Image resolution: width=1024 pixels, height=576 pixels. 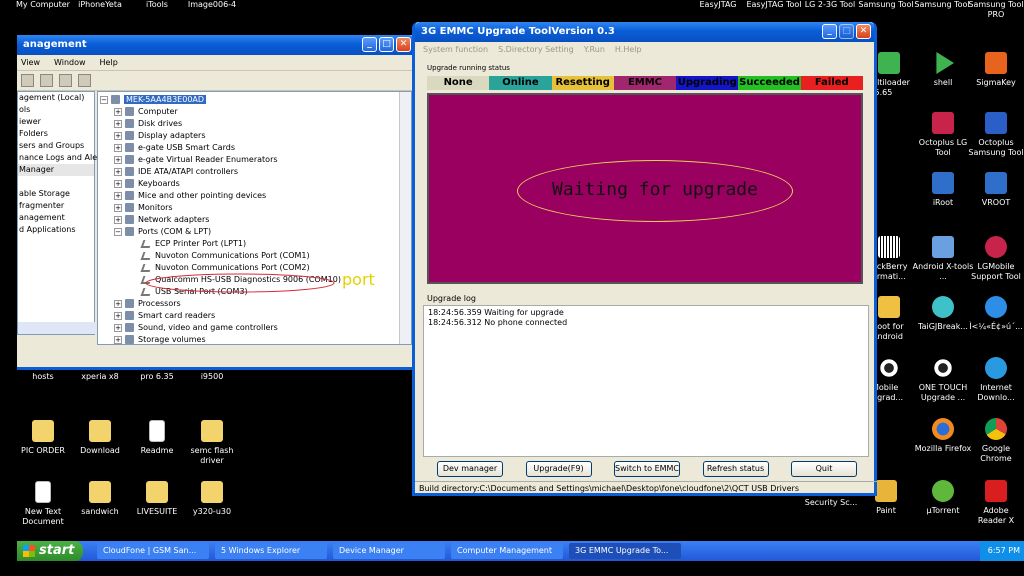 What do you see at coordinates (57, 328) in the screenshot?
I see `horizontal-scrollbar` at bounding box center [57, 328].